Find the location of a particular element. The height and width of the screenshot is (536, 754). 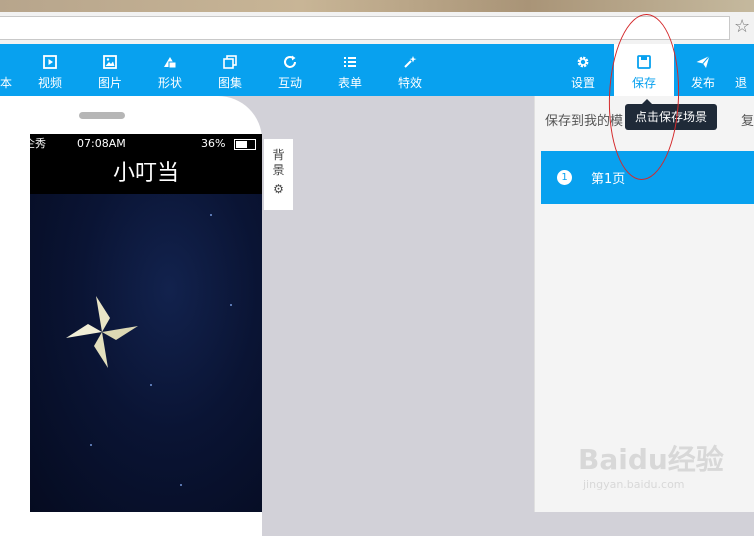

scene-title: 小叮当 is located at coordinates (145, 173).